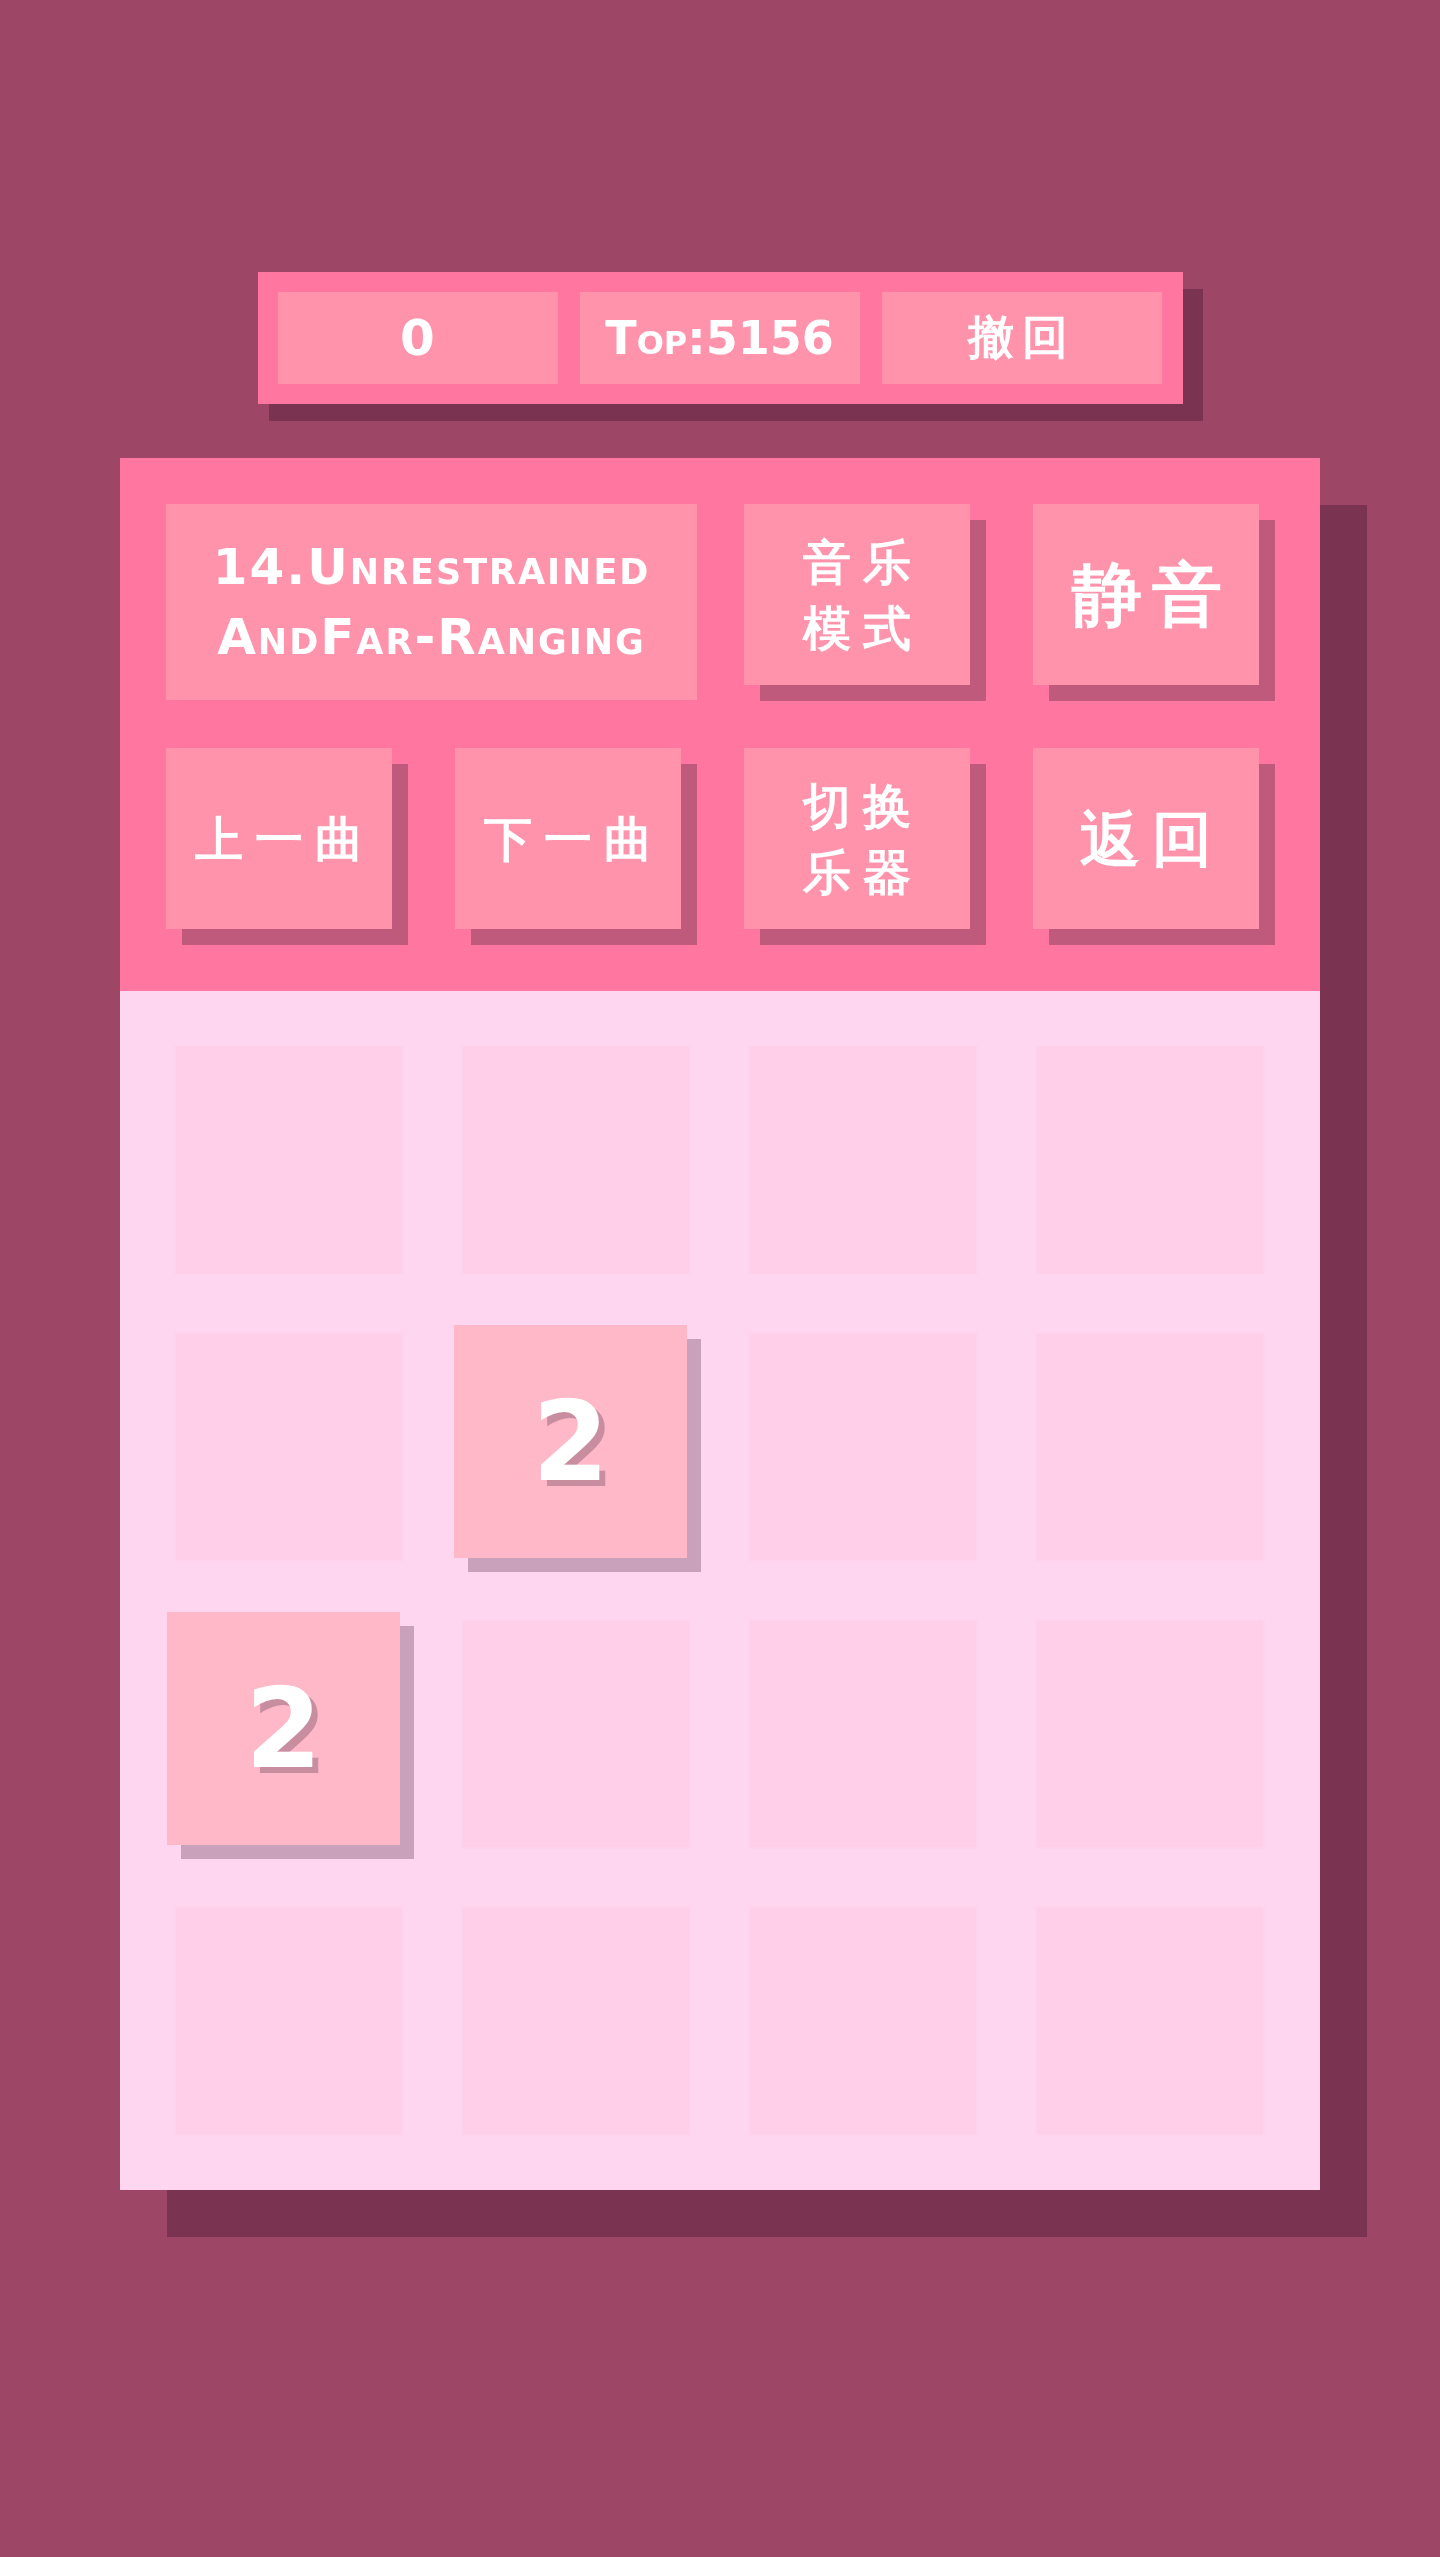 This screenshot has width=1440, height=2557. What do you see at coordinates (1021, 338) in the screenshot?
I see `undo-button: 撤回` at bounding box center [1021, 338].